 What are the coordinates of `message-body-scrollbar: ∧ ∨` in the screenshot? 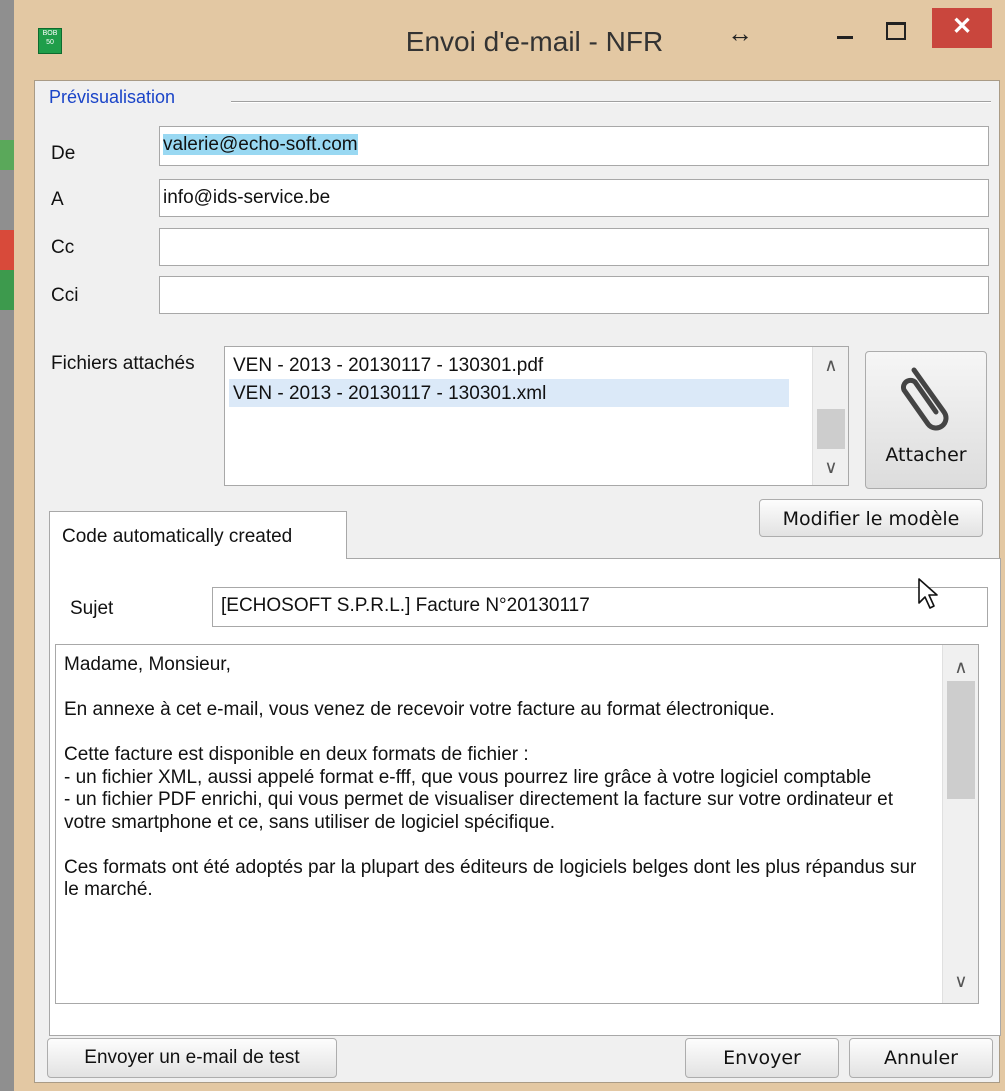 It's located at (960, 824).